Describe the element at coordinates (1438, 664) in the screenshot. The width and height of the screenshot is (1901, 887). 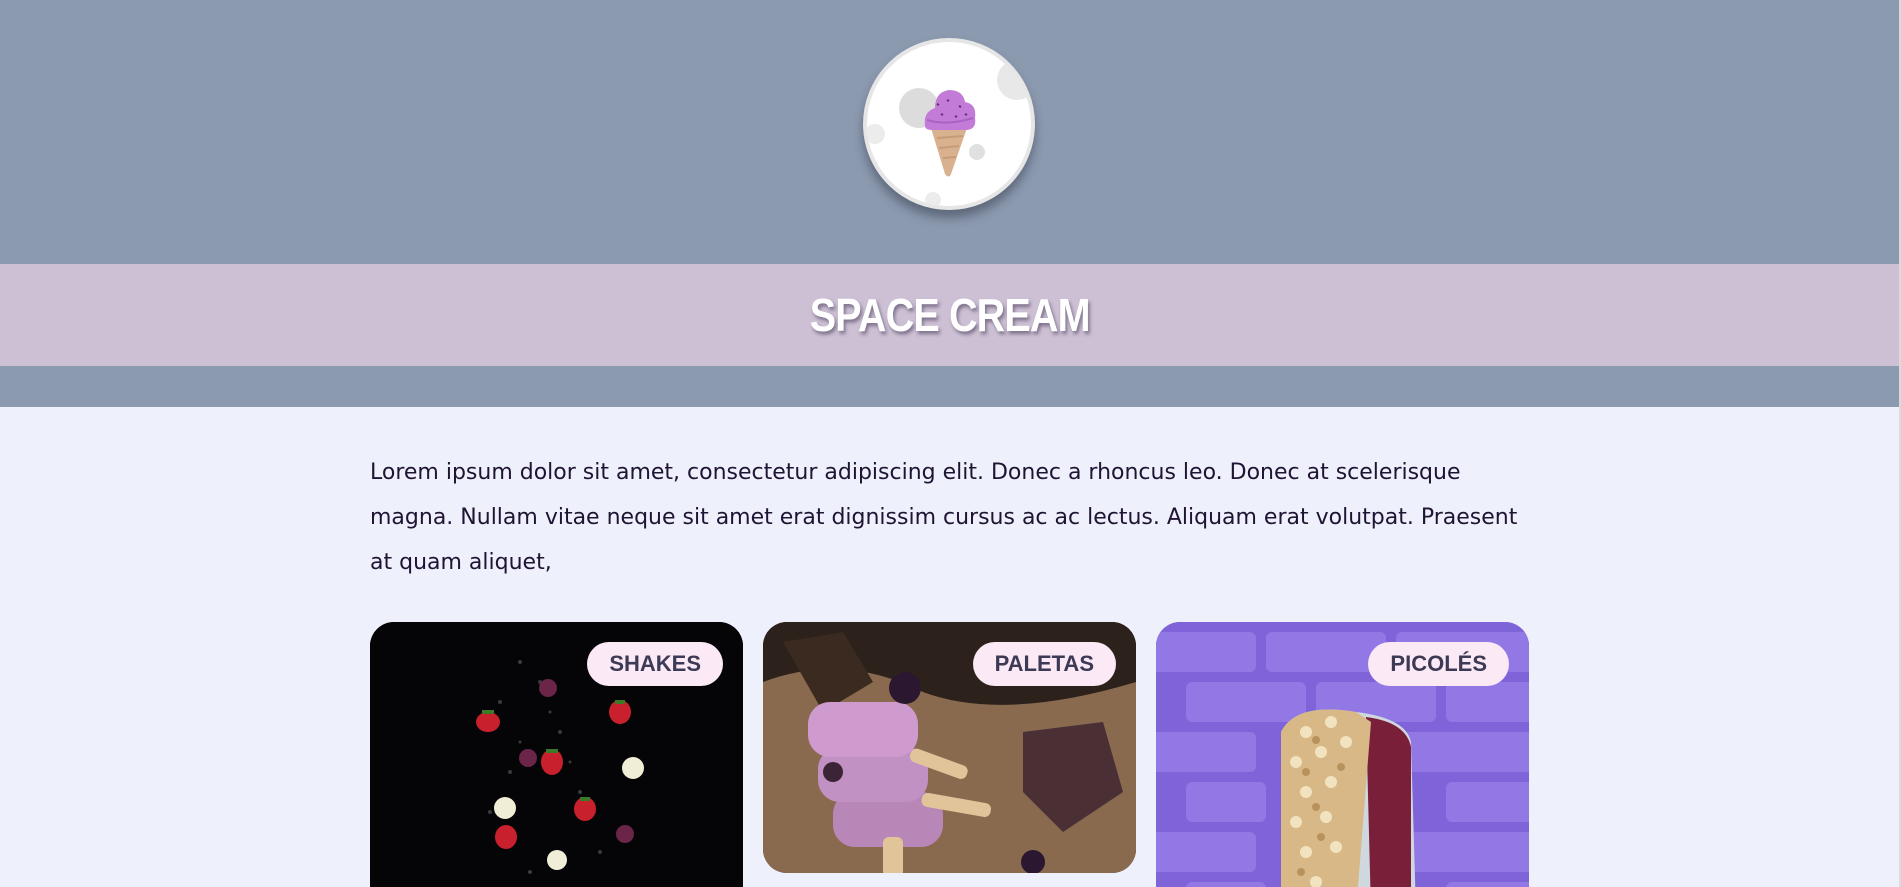
I see `category-tag-picoles: PICOLÉS` at that location.